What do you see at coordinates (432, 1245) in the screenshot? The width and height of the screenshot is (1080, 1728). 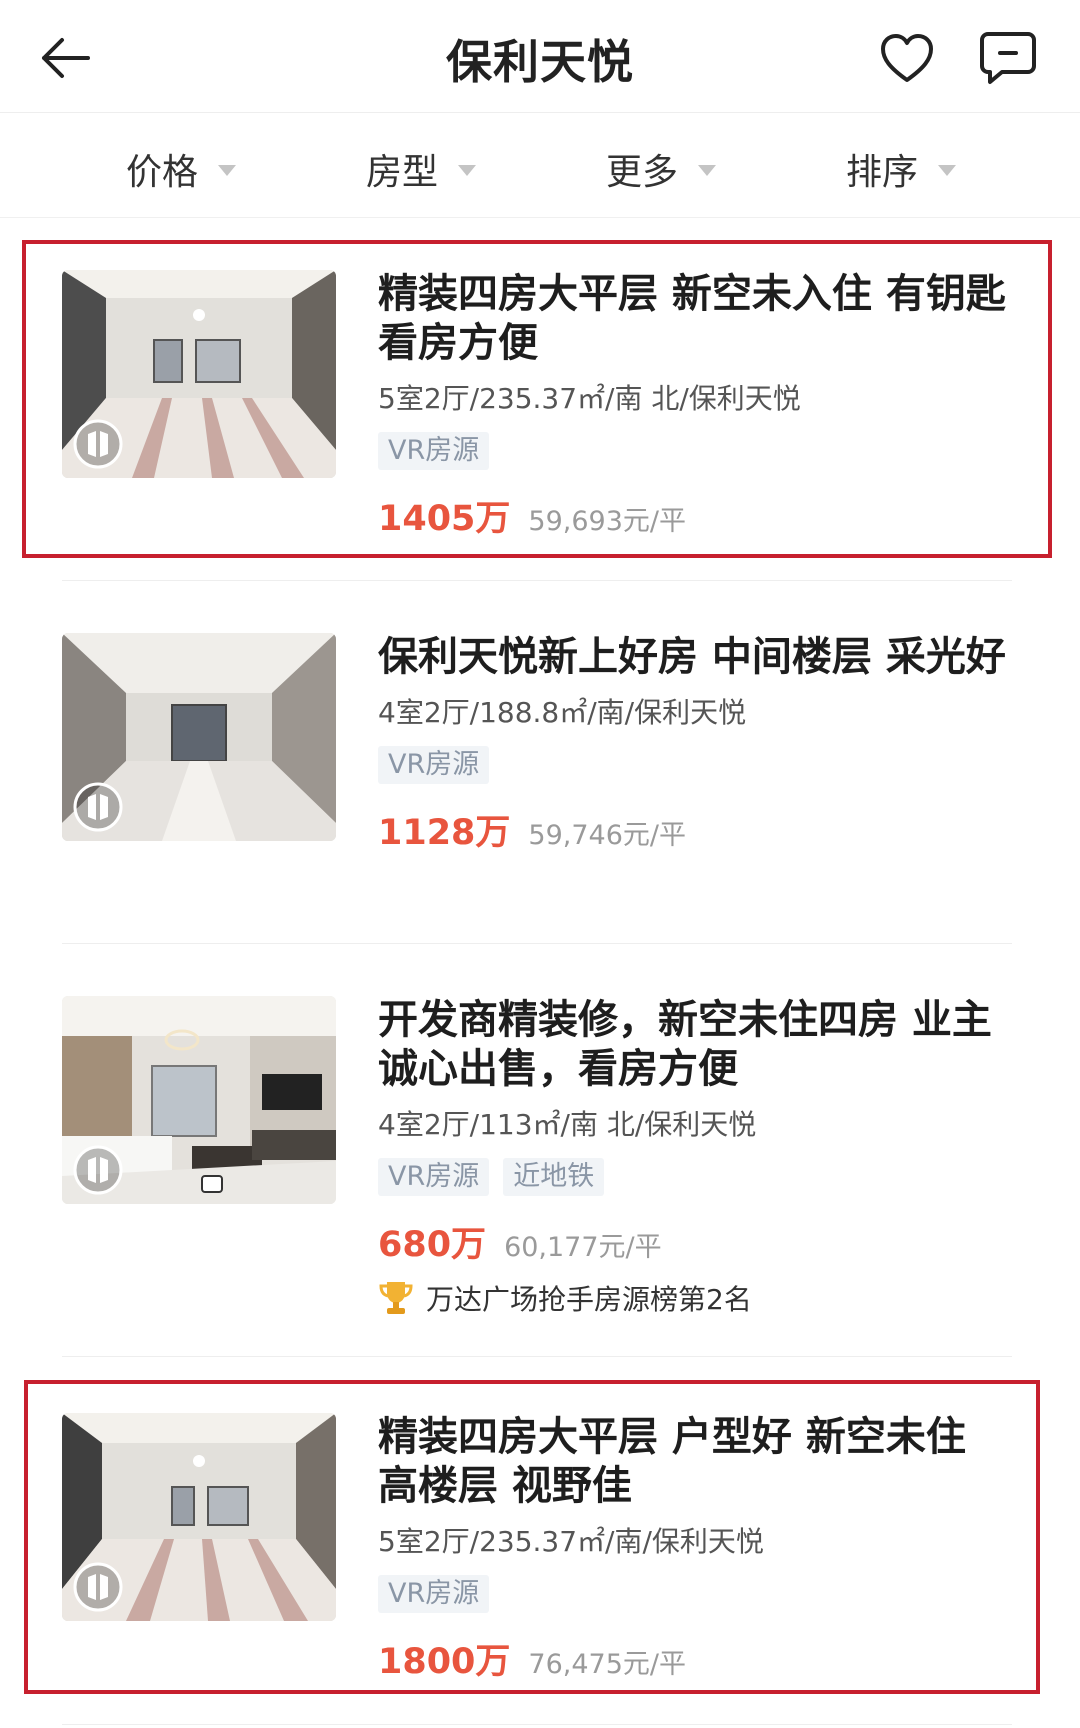 I see `listing-price: 680万` at bounding box center [432, 1245].